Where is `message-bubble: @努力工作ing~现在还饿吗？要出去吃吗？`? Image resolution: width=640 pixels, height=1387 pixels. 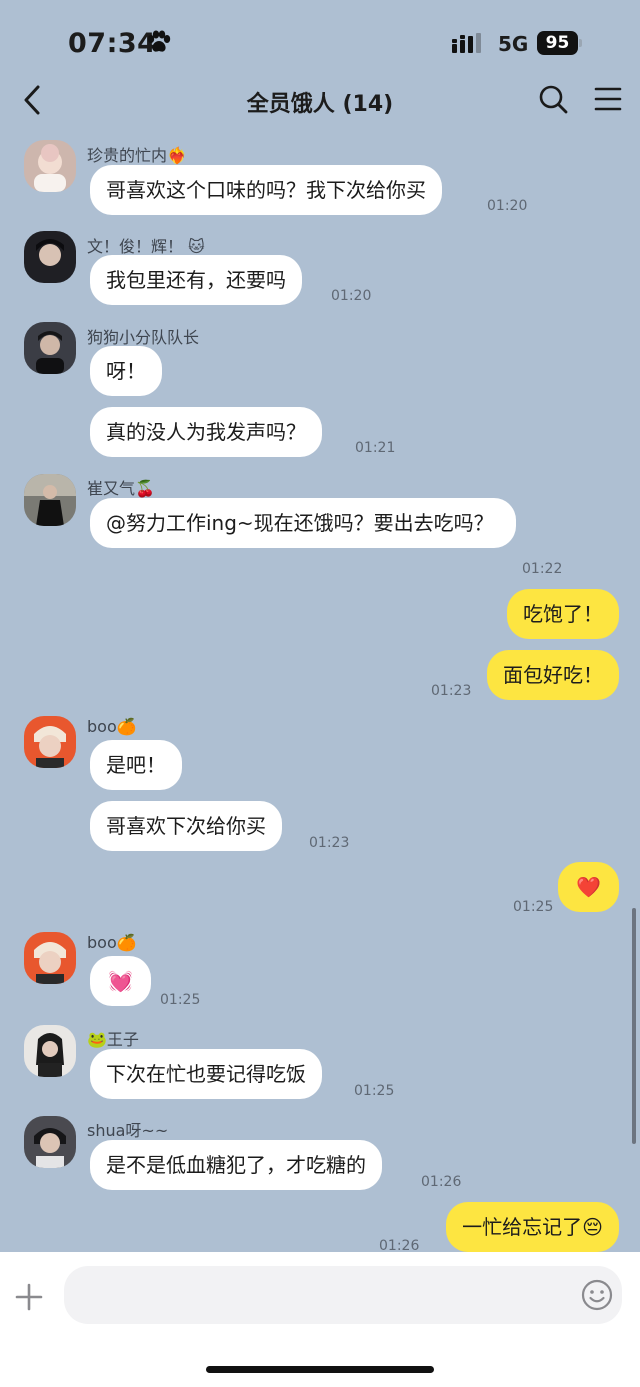 message-bubble: @努力工作ing~现在还饿吗？要出去吃吗？ is located at coordinates (303, 523).